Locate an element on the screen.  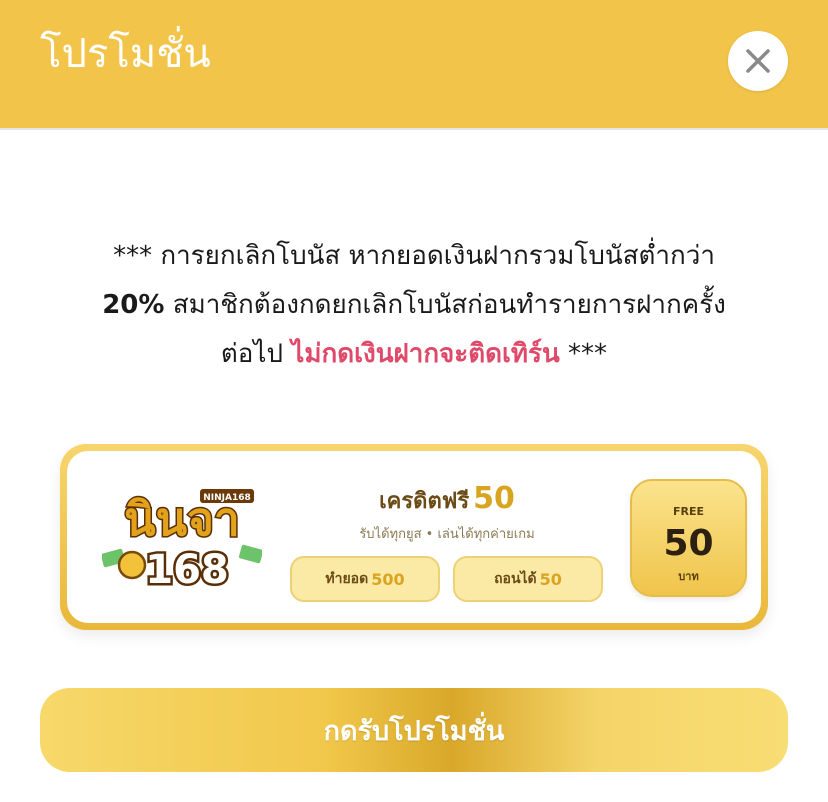
claim-promotion-button: กดรับโปรโมชั่น is located at coordinates (414, 730).